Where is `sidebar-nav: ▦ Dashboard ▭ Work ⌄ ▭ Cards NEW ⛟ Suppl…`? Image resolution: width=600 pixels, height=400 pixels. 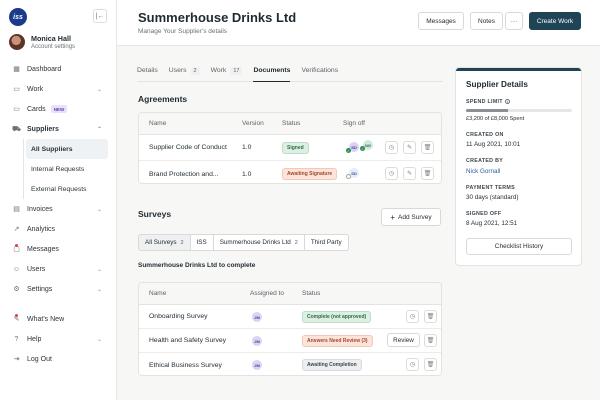 sidebar-nav: ▦ Dashboard ▭ Work ⌄ ▭ Cards NEW ⛟ Suppl… is located at coordinates (58, 214).